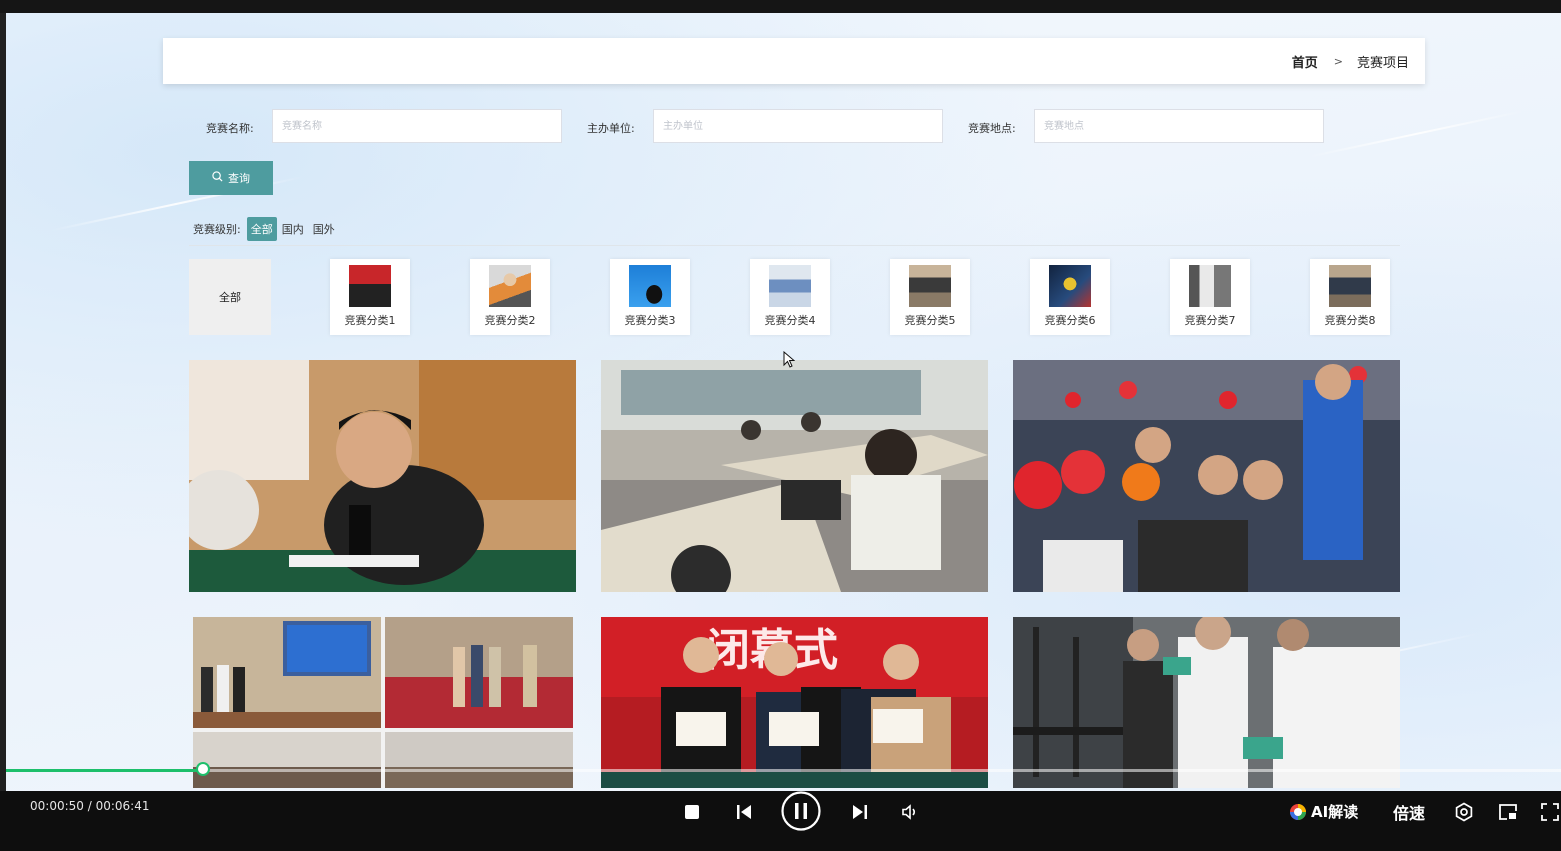 The image size is (1561, 851). What do you see at coordinates (90, 806) in the screenshot?
I see `playback-time: 00:00:50 / 00:06:41` at bounding box center [90, 806].